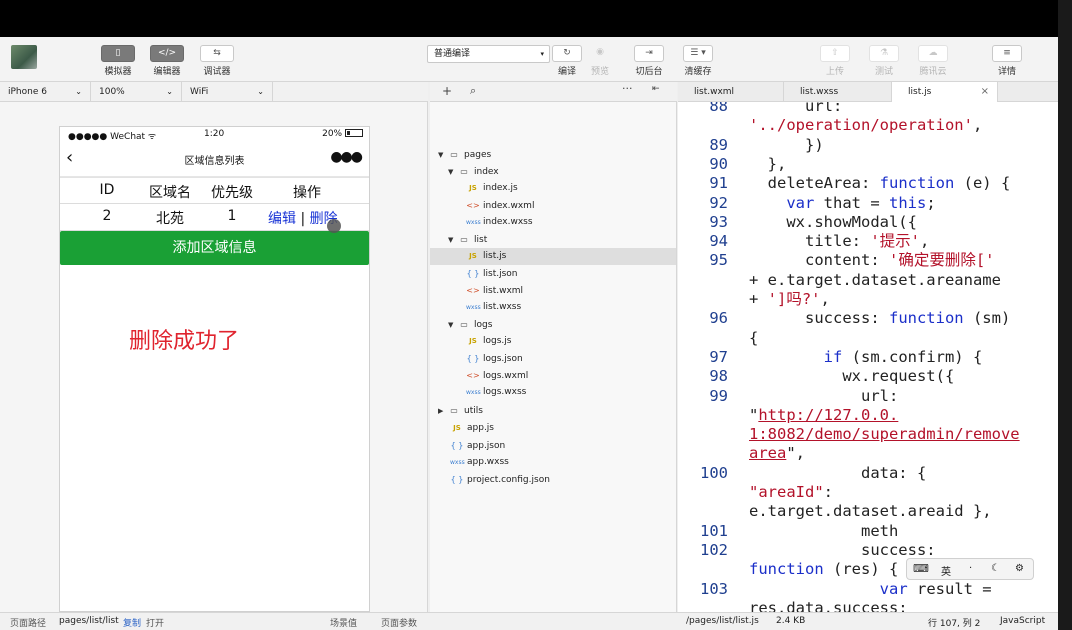 The image size is (1072, 630). I want to click on code-text: res.data.success;, so click(828, 605).